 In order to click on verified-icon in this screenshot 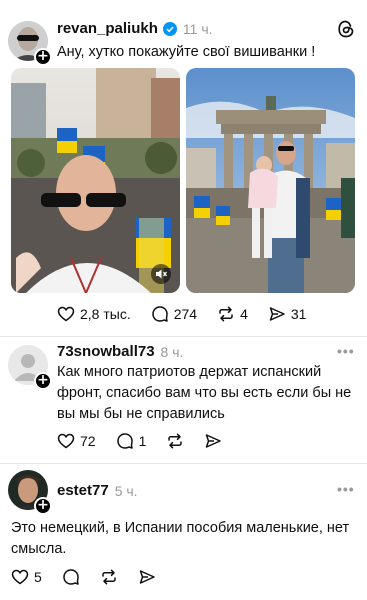, I will do `click(169, 28)`.